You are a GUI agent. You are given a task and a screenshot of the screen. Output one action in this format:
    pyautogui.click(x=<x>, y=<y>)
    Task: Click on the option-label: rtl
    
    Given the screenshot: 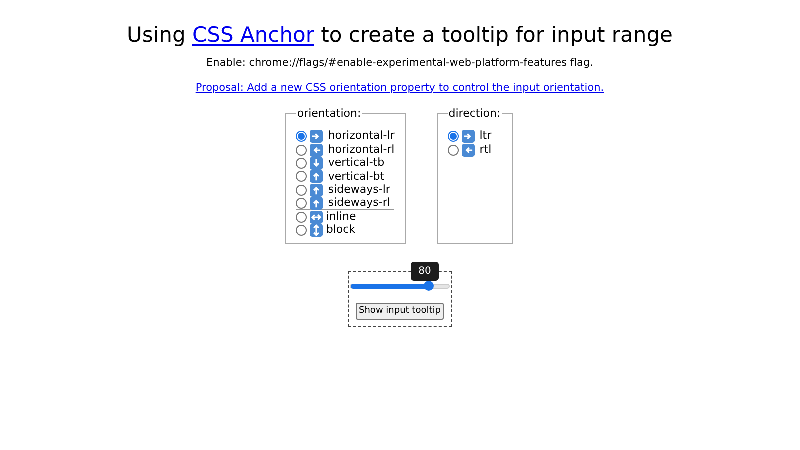 What is the action you would take?
    pyautogui.click(x=486, y=150)
    